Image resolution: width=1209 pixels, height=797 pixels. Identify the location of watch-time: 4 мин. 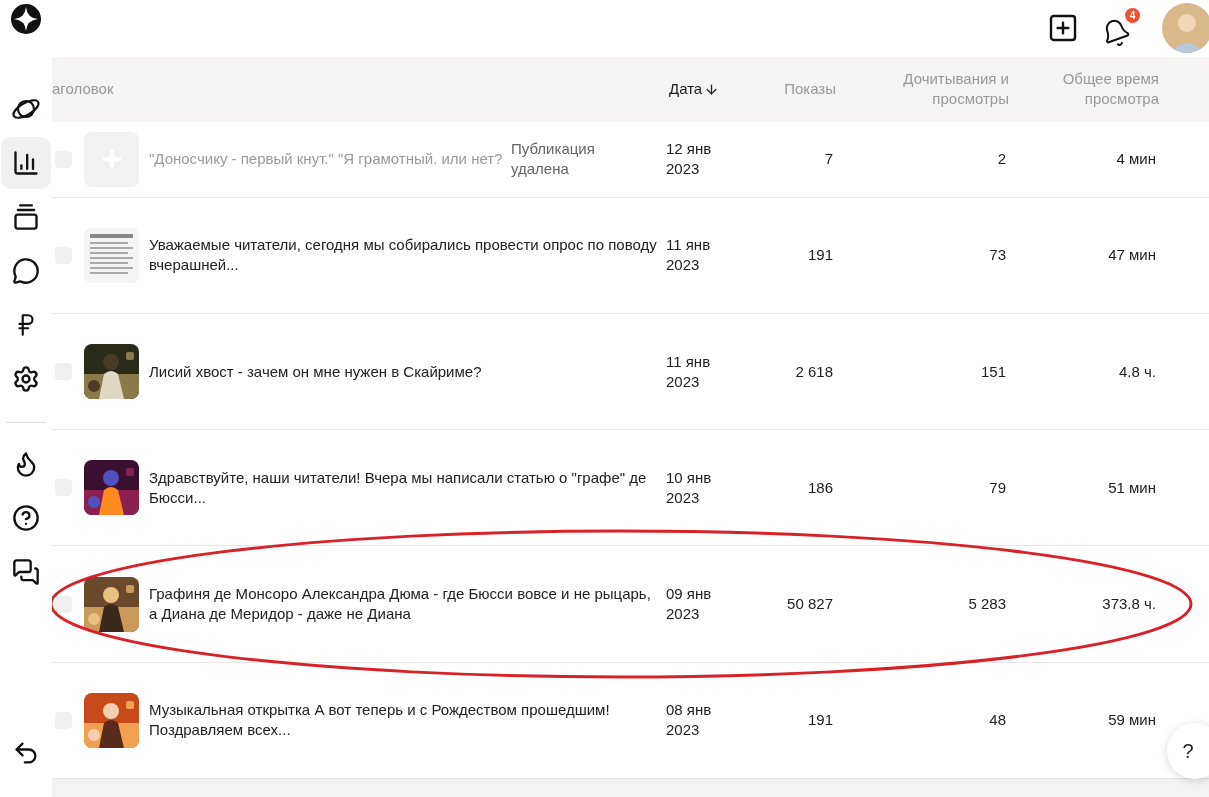
(1135, 159).